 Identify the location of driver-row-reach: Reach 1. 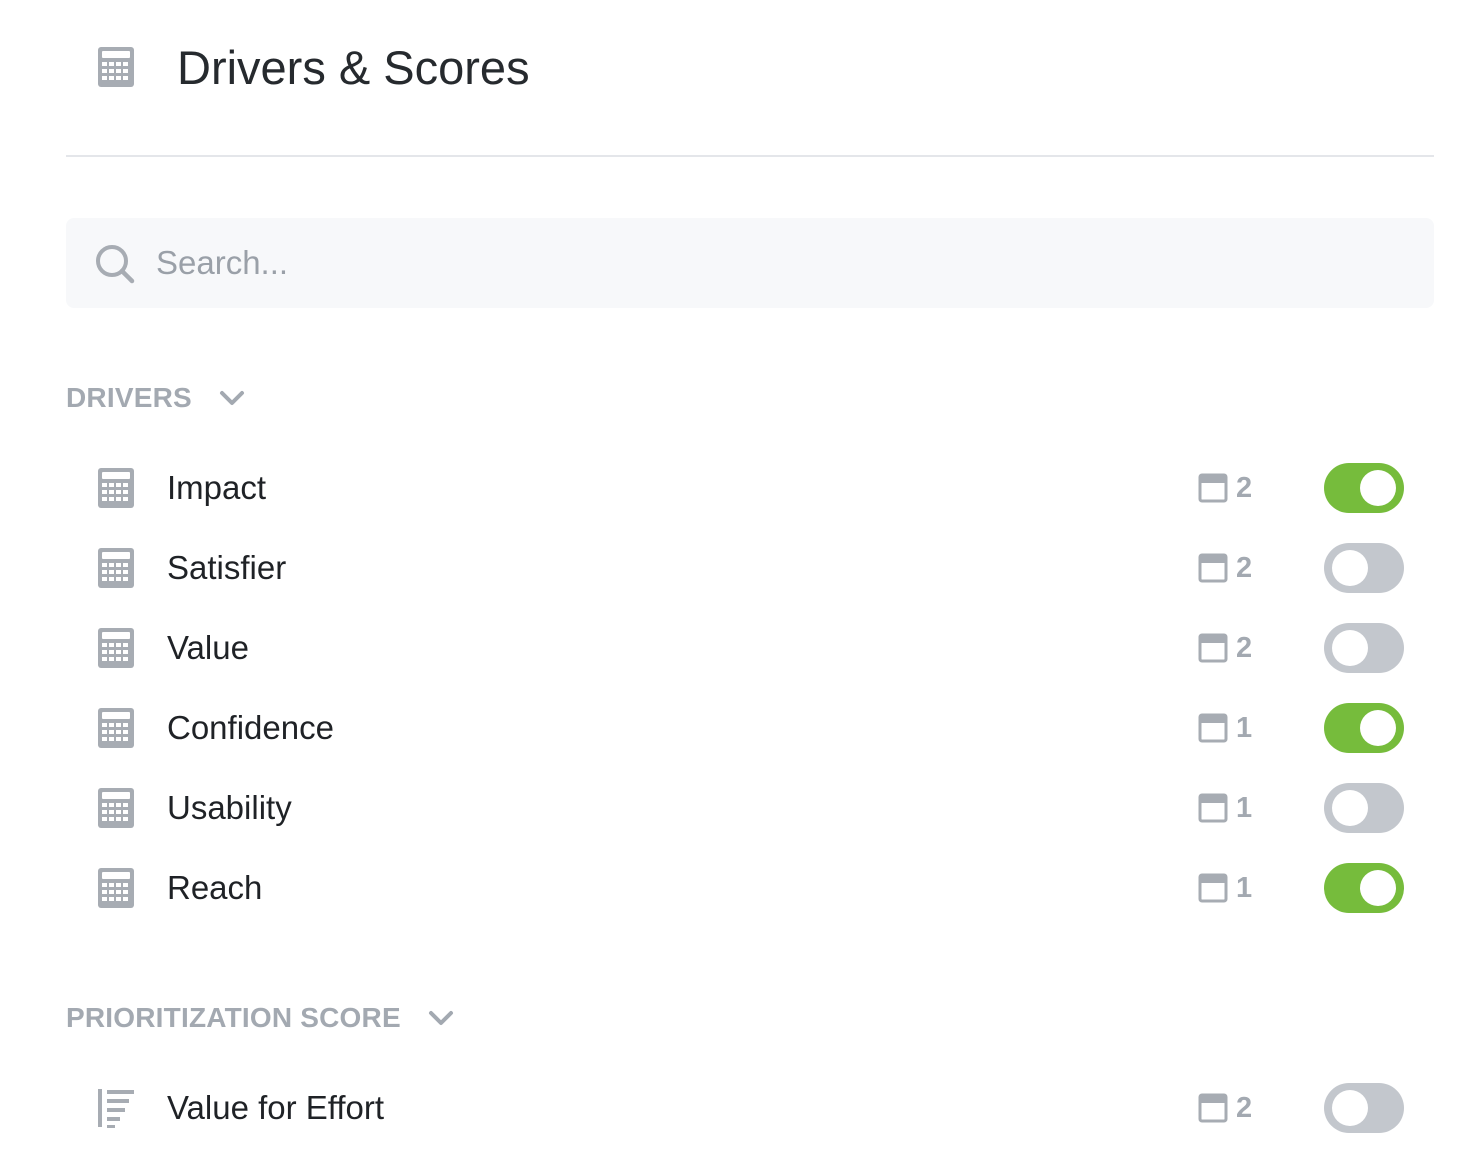
(750, 888).